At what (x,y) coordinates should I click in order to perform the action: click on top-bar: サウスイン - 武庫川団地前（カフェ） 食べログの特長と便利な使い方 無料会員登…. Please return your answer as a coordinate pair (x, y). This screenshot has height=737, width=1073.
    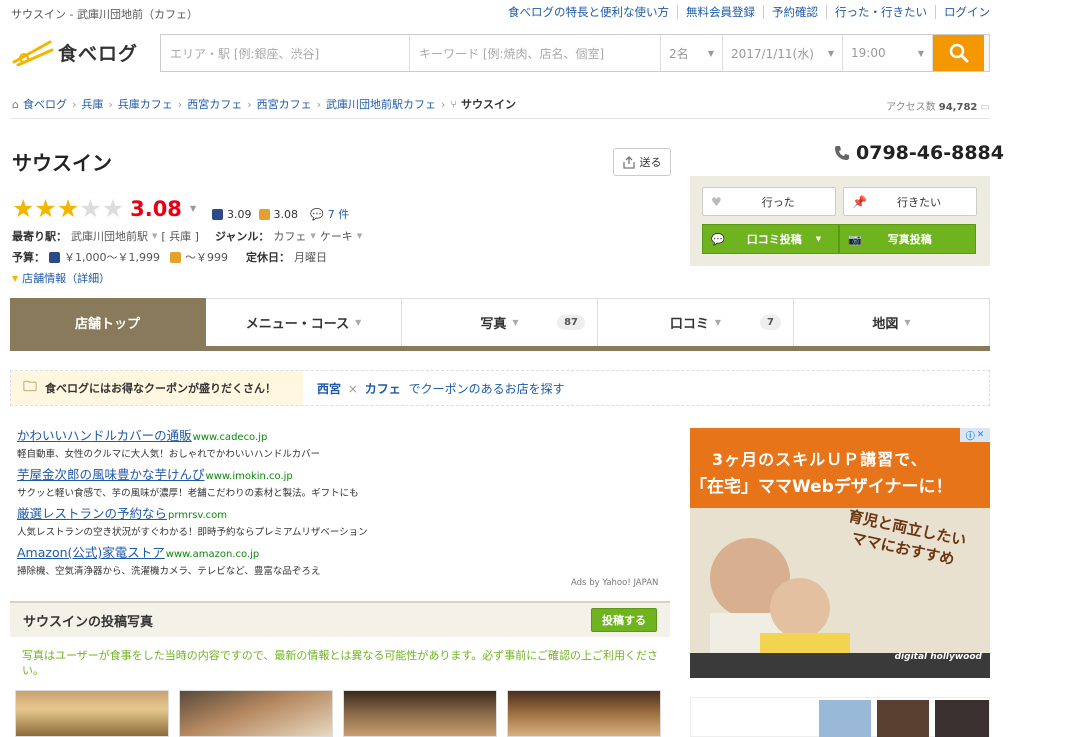
    Looking at the image, I should click on (536, 13).